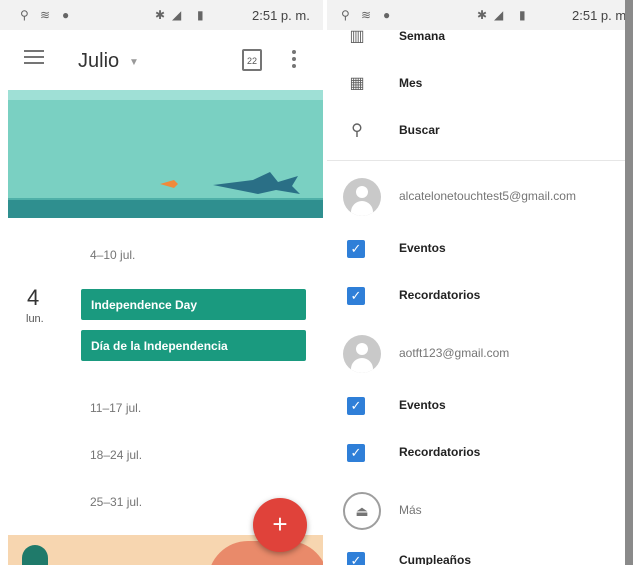  I want to click on divider, so click(476, 160).